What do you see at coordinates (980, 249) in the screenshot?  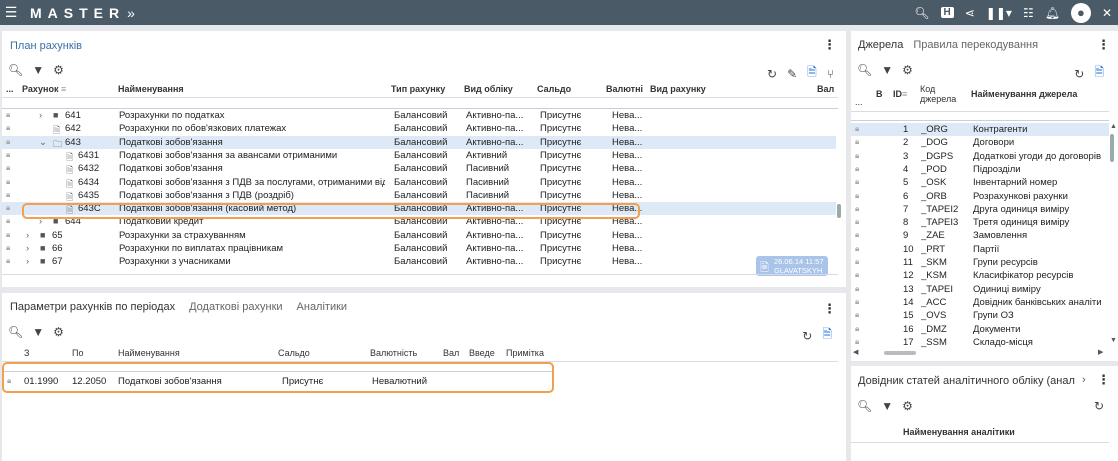 I see `list-item: 🔒︎ 10 _PRT Партії` at bounding box center [980, 249].